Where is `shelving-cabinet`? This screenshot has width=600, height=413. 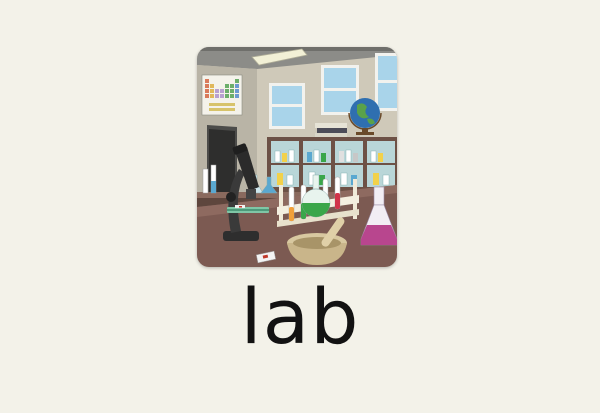 shelving-cabinet is located at coordinates (332, 164).